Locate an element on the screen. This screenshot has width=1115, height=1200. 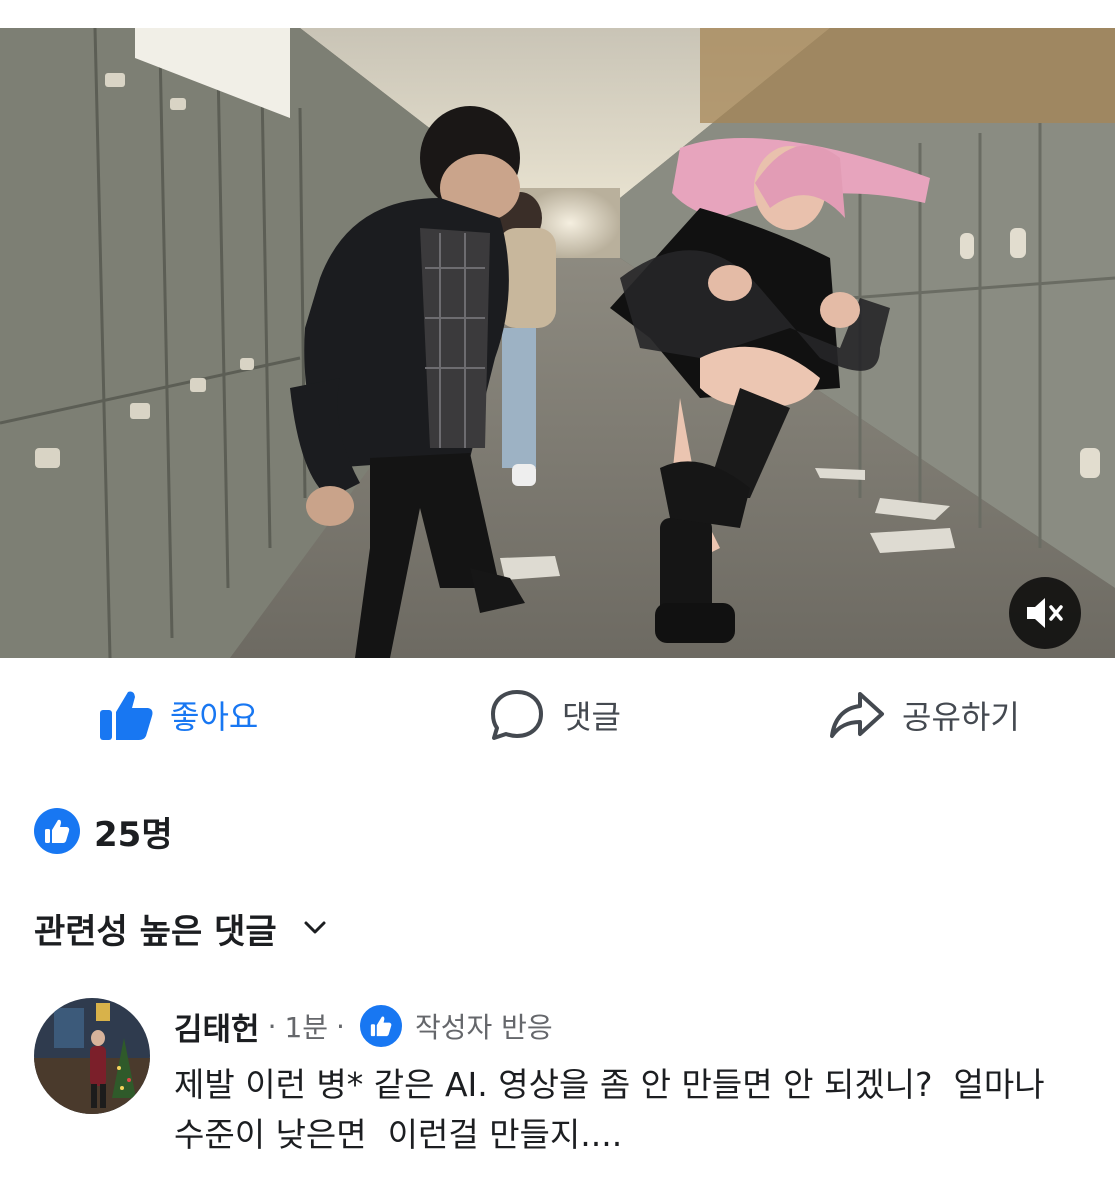
speech-bubble-icon is located at coordinates (517, 715).